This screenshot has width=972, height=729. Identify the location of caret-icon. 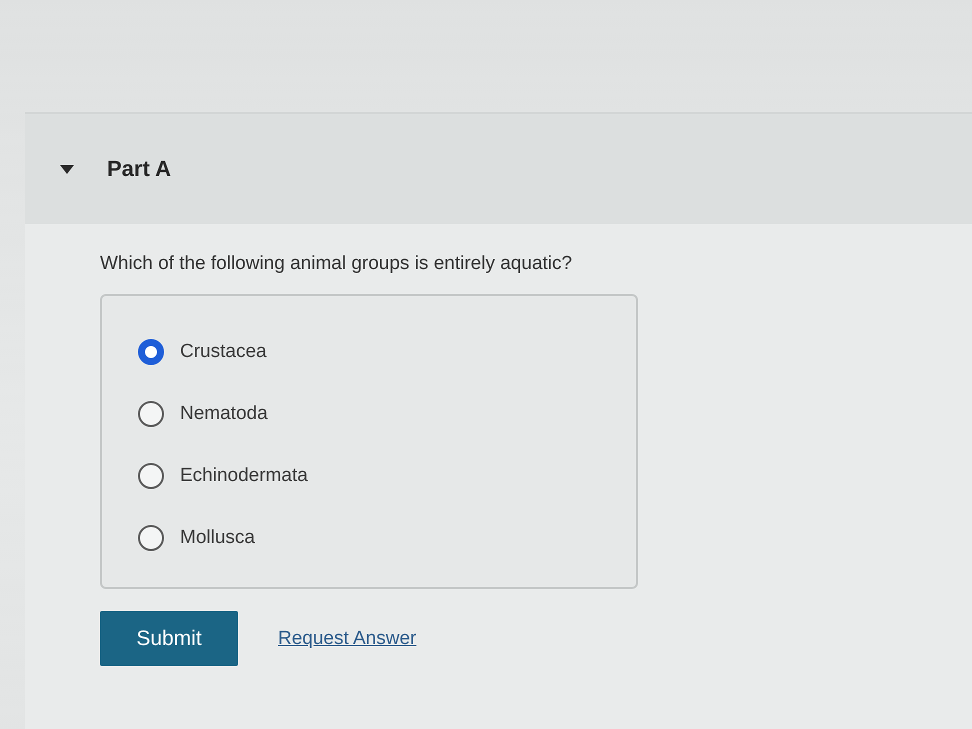
(67, 169).